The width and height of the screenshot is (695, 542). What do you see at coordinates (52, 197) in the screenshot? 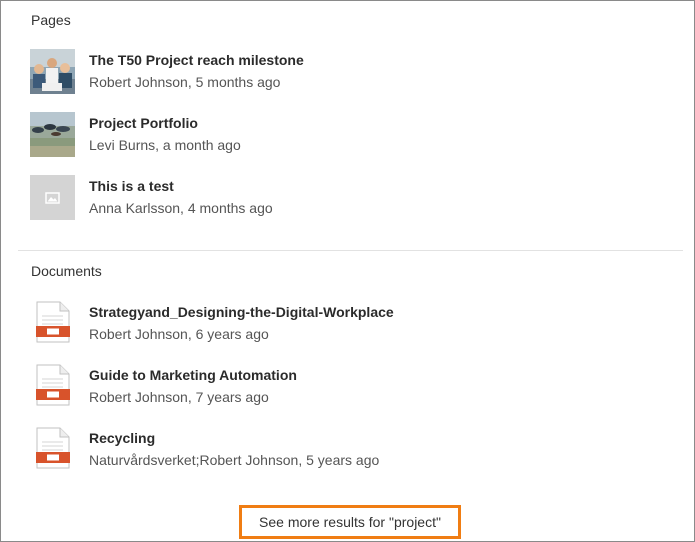
I see `image-placeholder-icon` at bounding box center [52, 197].